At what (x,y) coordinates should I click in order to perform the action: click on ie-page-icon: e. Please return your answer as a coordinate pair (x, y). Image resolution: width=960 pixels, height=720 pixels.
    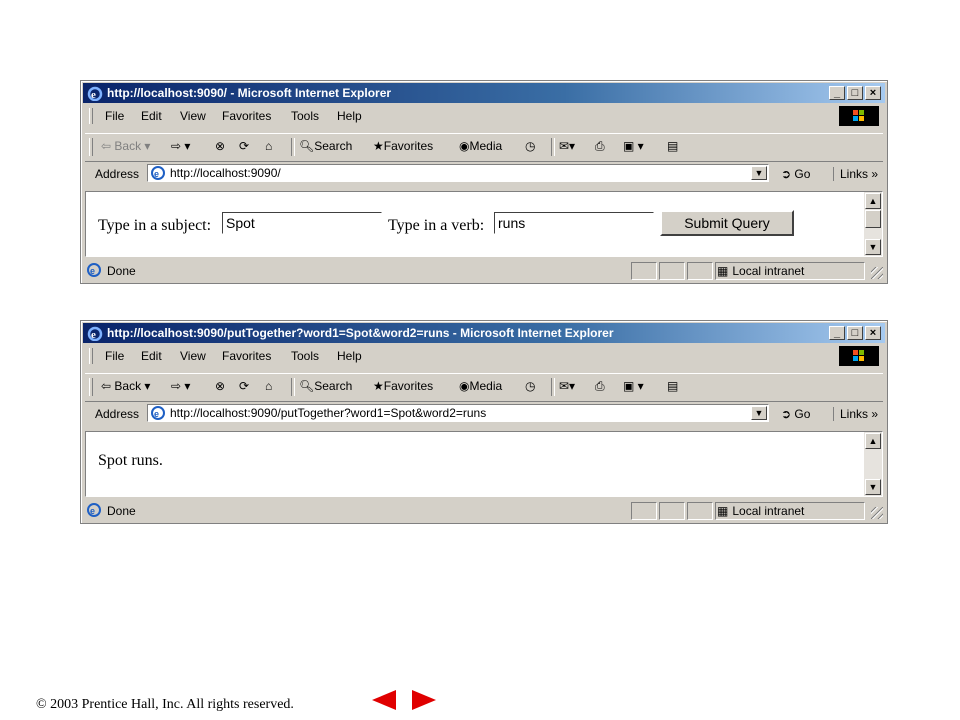
    Looking at the image, I should click on (158, 413).